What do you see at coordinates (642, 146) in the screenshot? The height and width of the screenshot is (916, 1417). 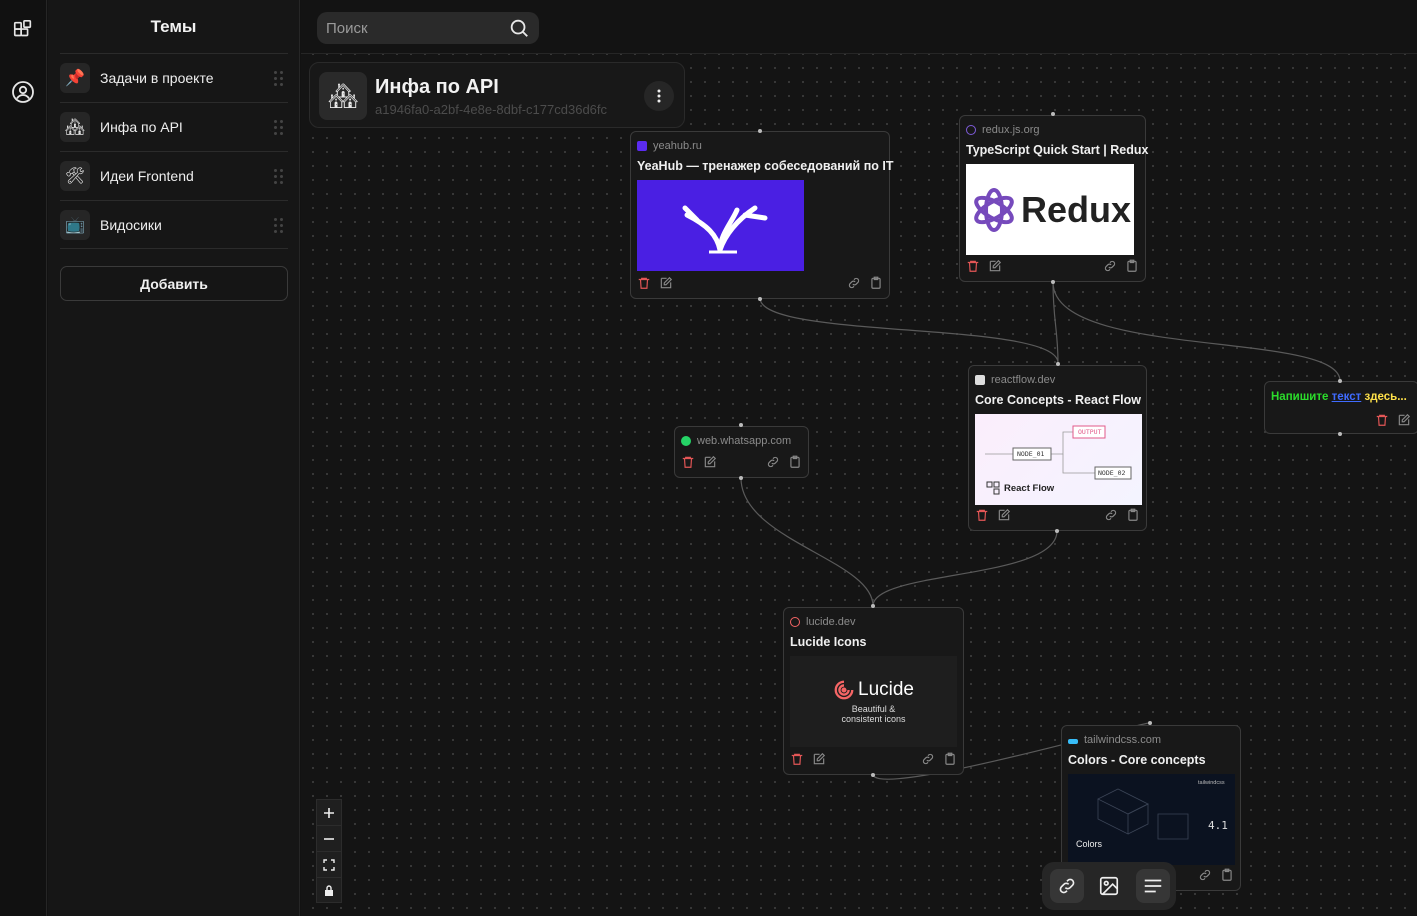 I see `yeahub-favicon-icon` at bounding box center [642, 146].